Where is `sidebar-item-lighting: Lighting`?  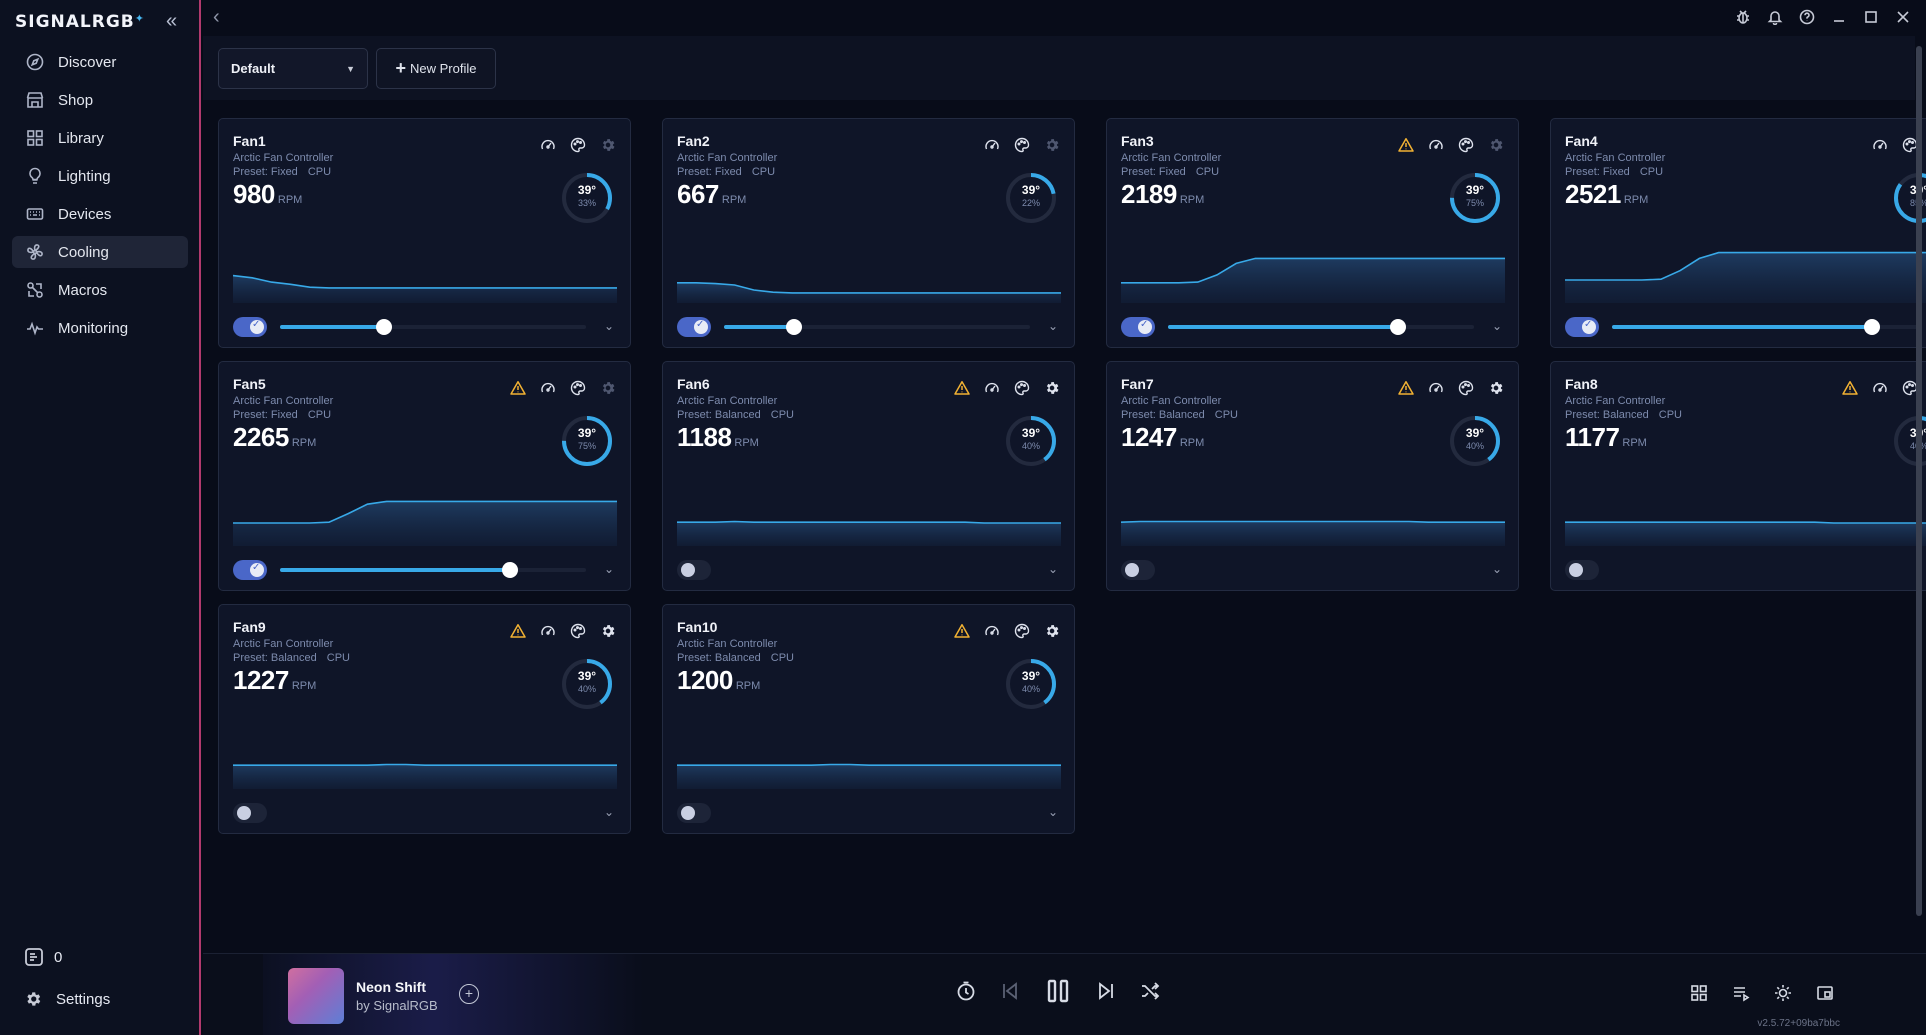 sidebar-item-lighting: Lighting is located at coordinates (100, 176).